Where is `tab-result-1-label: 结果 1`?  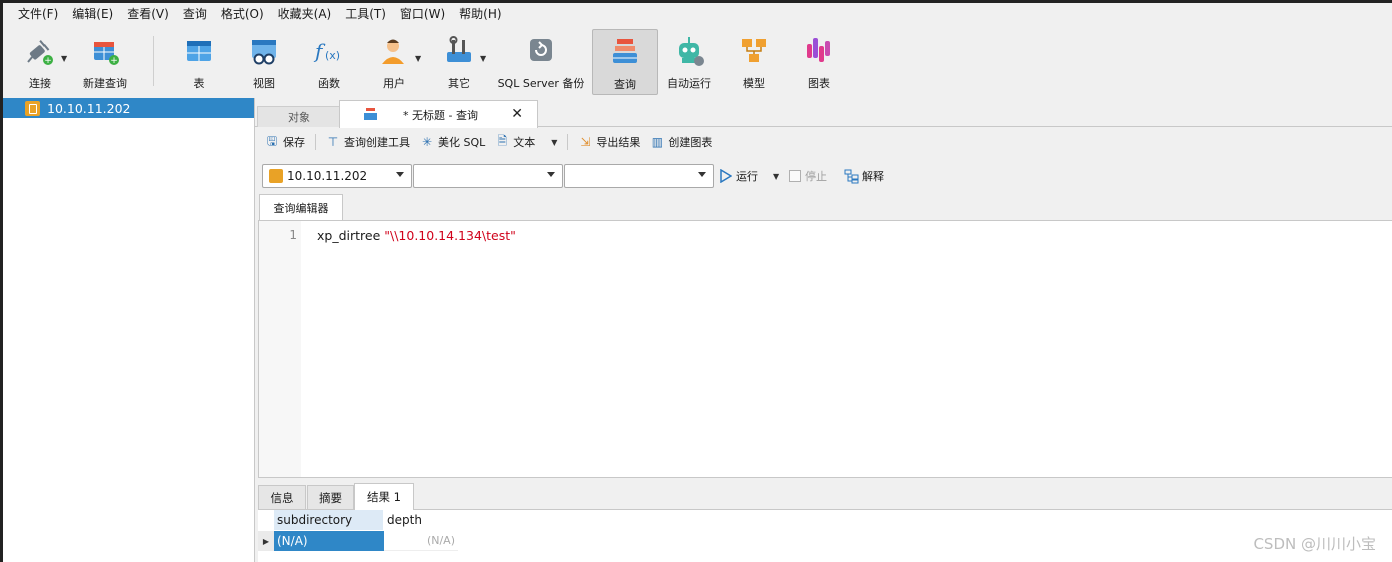
tab-result-1-label: 结果 1 is located at coordinates (384, 497).